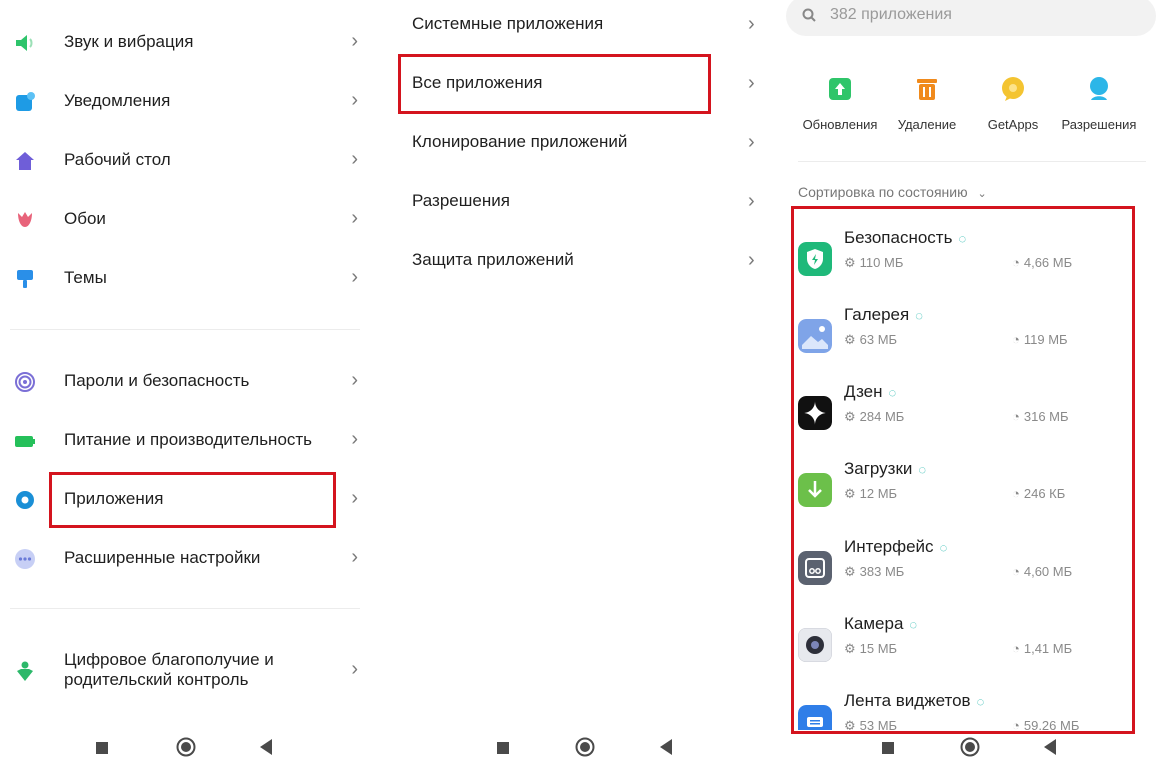  Describe the element at coordinates (982, 194) in the screenshot. I see `chevron-down-icon: ⌄` at that location.